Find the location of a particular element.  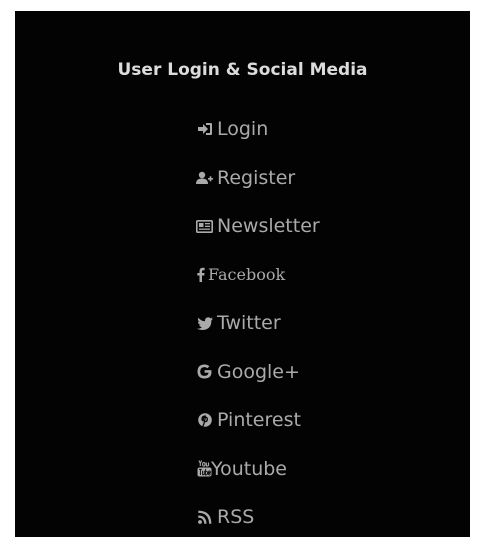

menu-item-label: Newsletter is located at coordinates (268, 226).